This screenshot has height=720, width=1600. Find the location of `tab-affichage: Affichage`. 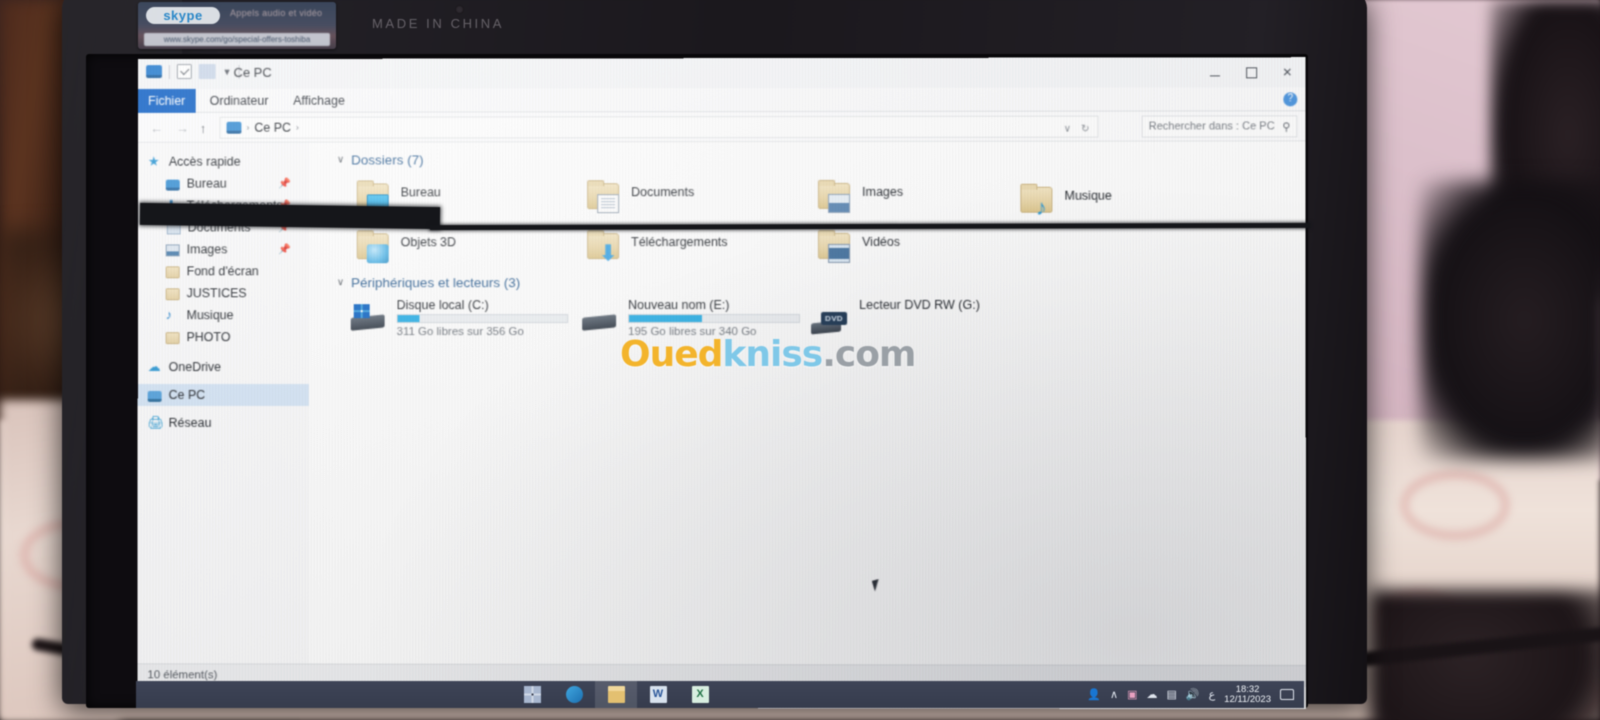

tab-affichage: Affichage is located at coordinates (319, 101).